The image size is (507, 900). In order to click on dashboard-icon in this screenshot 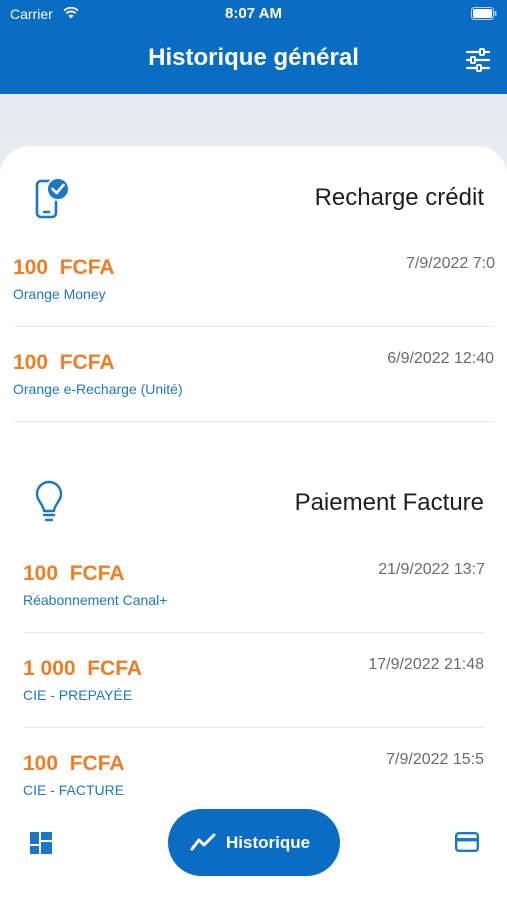, I will do `click(41, 843)`.